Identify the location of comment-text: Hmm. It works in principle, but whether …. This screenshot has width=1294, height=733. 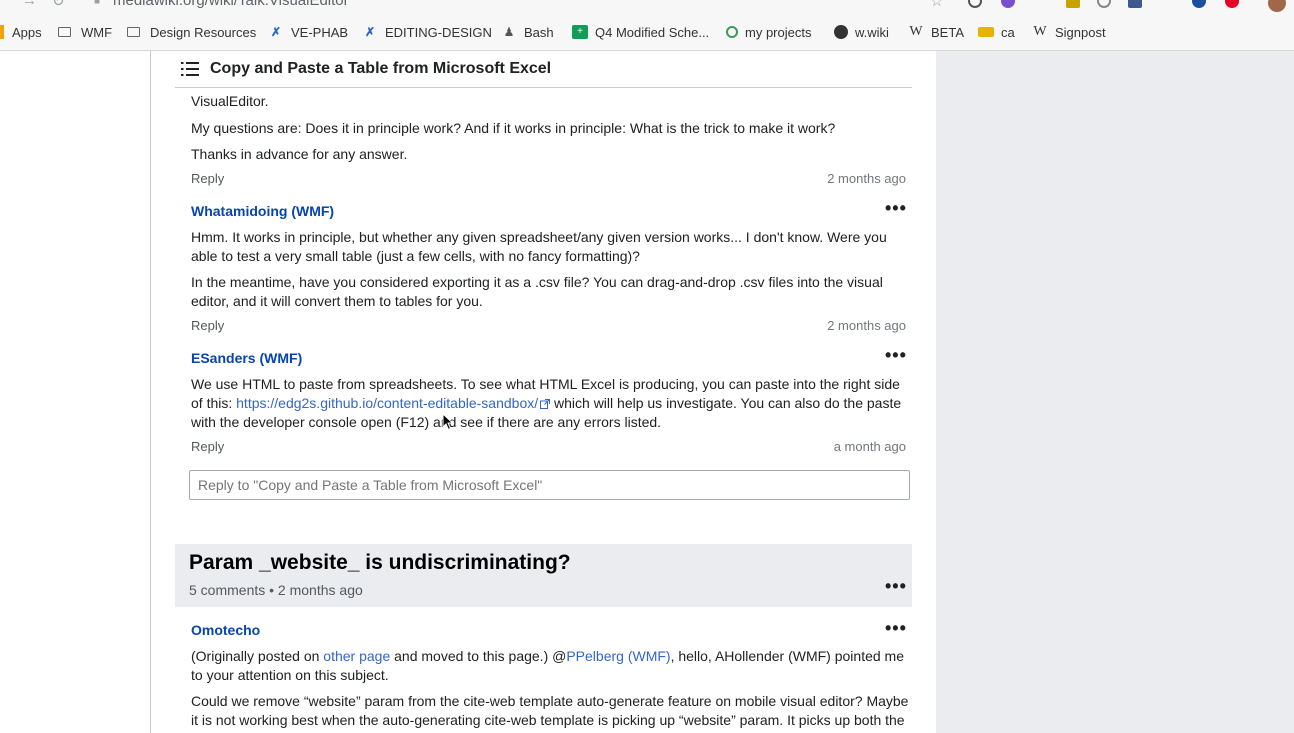
(539, 246).